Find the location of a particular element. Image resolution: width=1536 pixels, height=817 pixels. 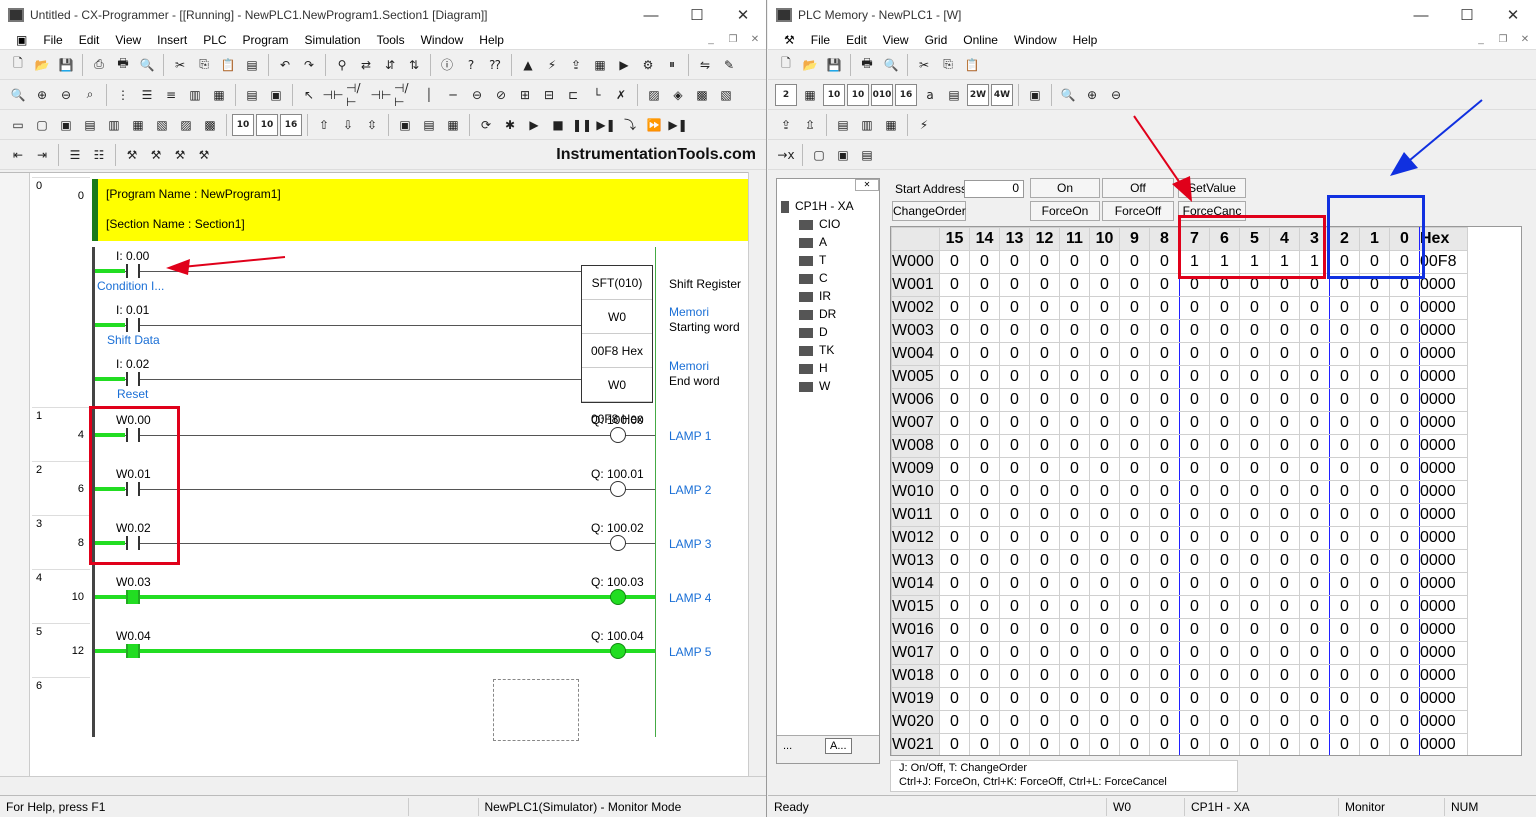

contact-or-icon: ⊣⊢ is located at coordinates (381, 95).